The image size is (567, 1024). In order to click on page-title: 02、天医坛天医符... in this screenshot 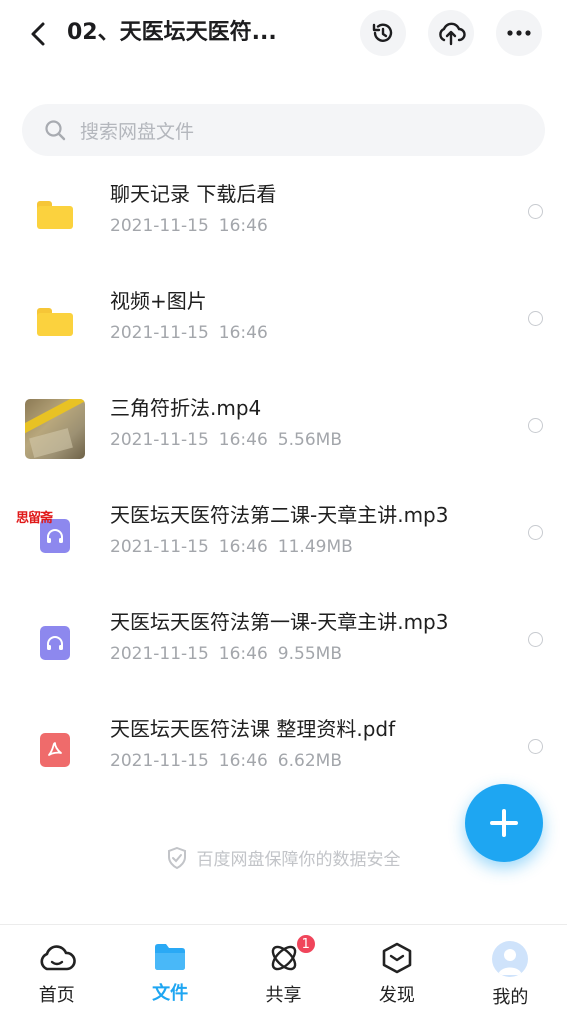, I will do `click(172, 32)`.